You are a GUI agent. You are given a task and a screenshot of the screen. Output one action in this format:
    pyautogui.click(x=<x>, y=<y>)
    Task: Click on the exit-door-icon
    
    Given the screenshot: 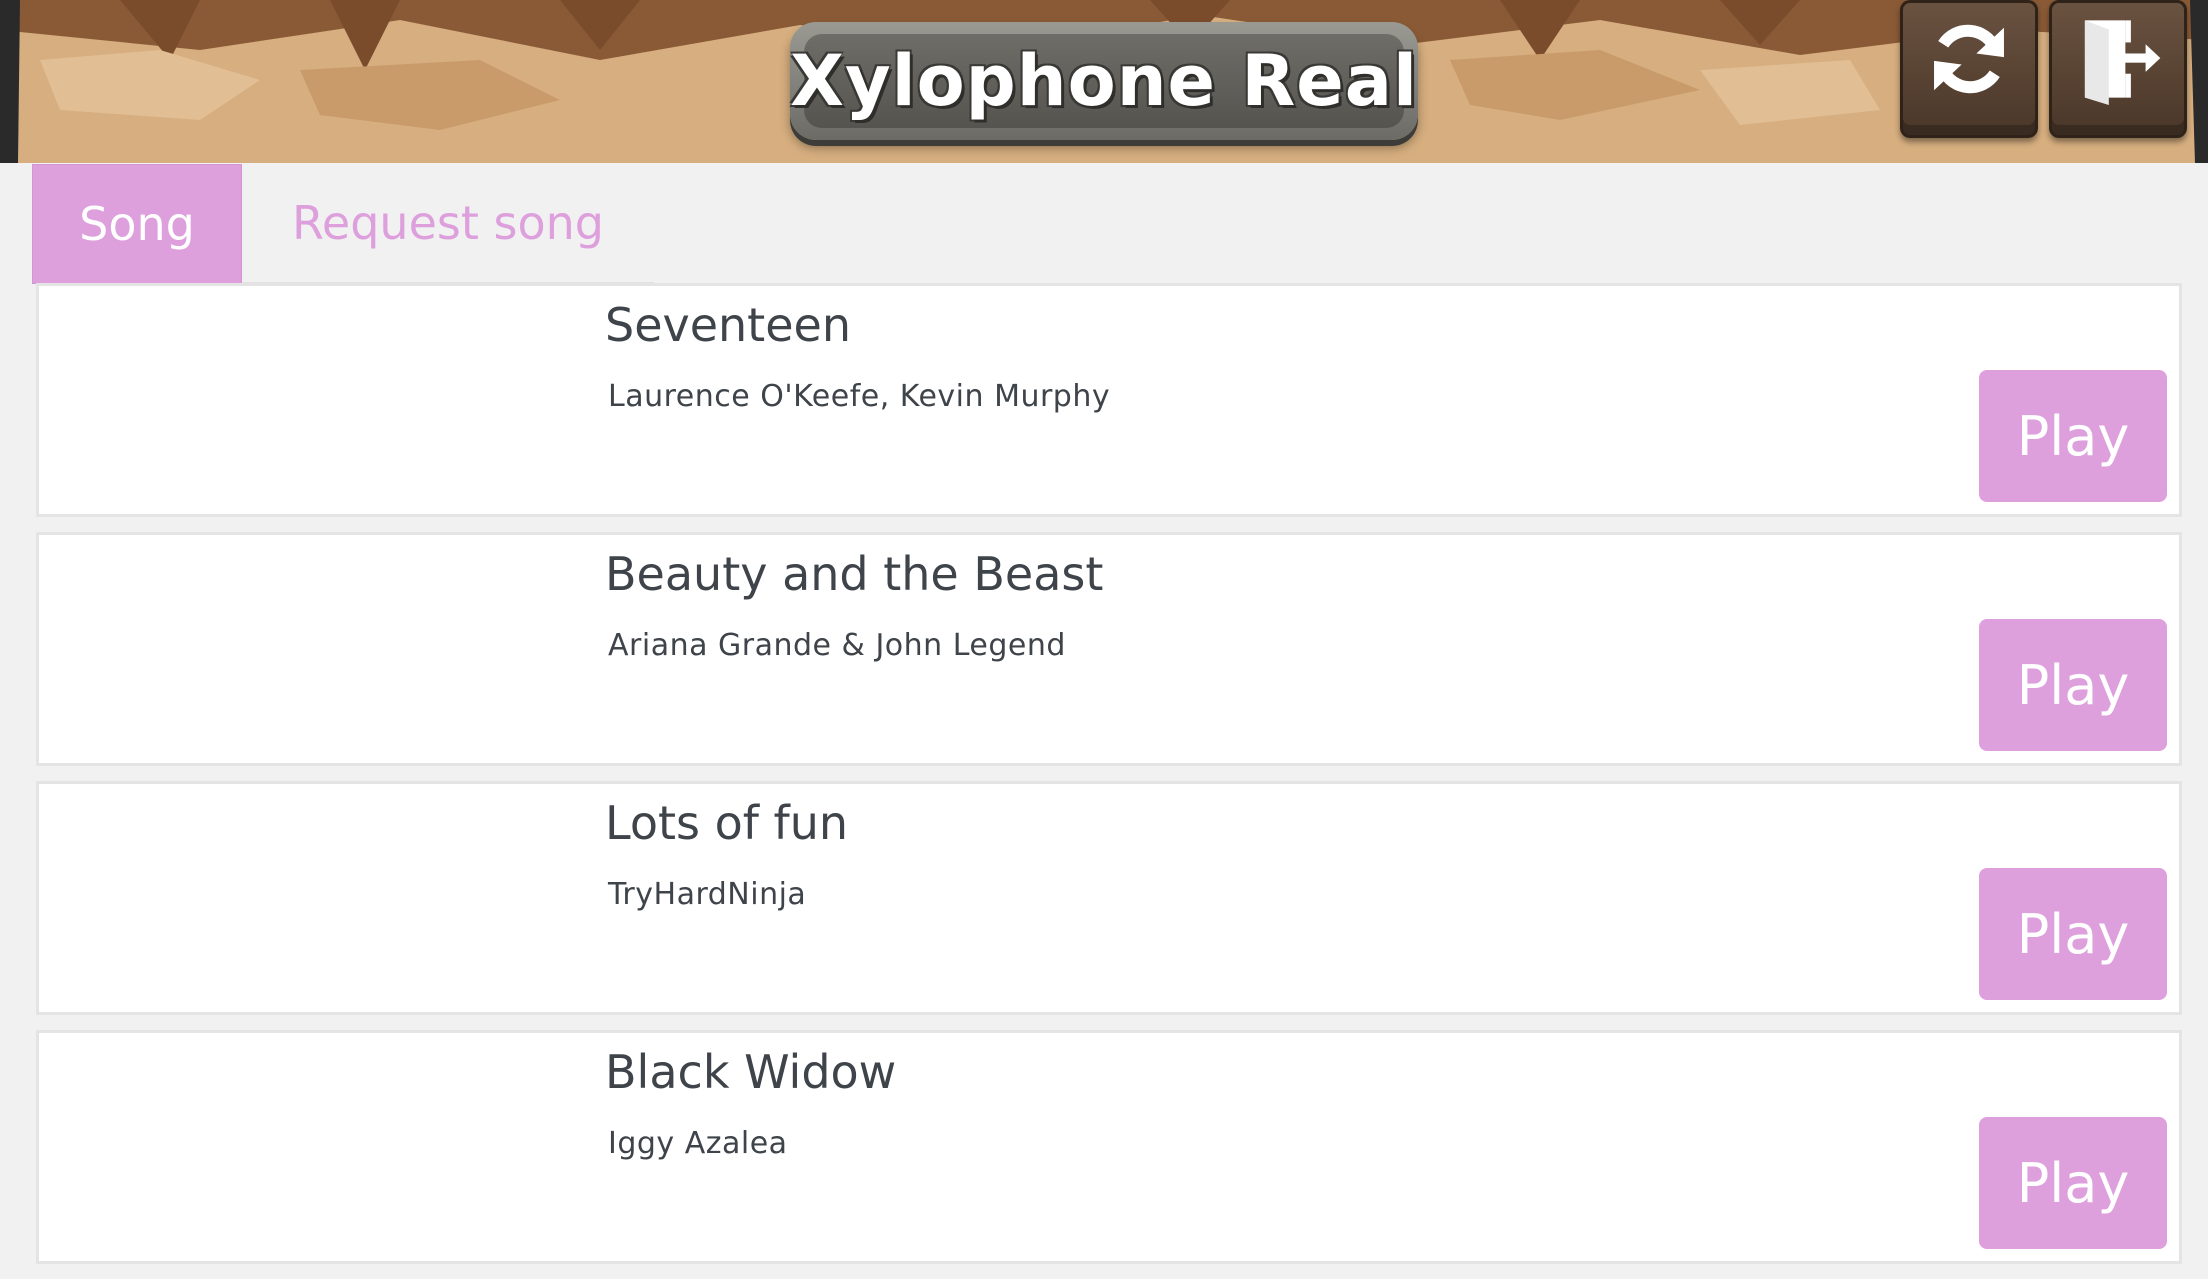 What is the action you would take?
    pyautogui.click(x=2122, y=62)
    